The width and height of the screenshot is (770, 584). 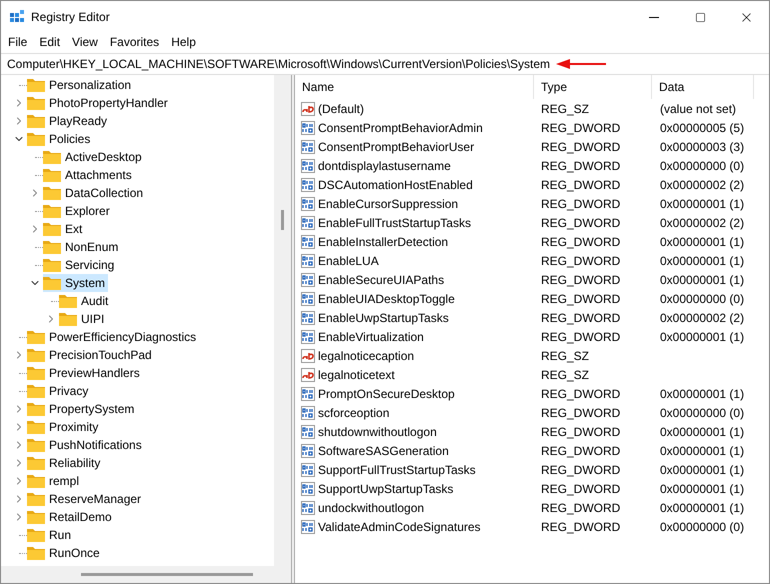 I want to click on value-name: EnableInstallerDetection, so click(x=383, y=241).